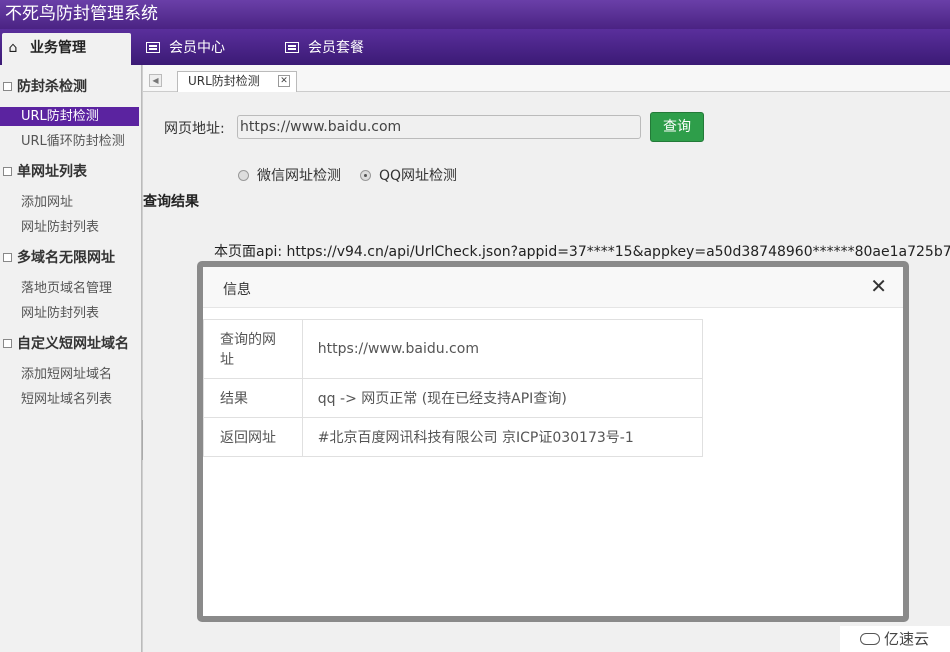  Describe the element at coordinates (69, 227) in the screenshot. I see `sidebar-item-url-list: 网址防封列表` at that location.